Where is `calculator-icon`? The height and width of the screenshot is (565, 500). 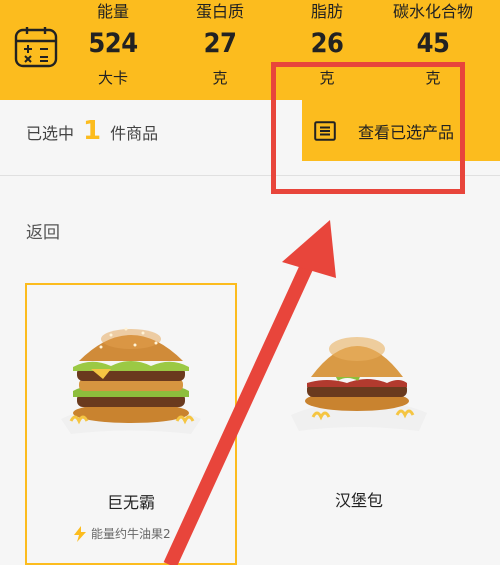 calculator-icon is located at coordinates (36, 48).